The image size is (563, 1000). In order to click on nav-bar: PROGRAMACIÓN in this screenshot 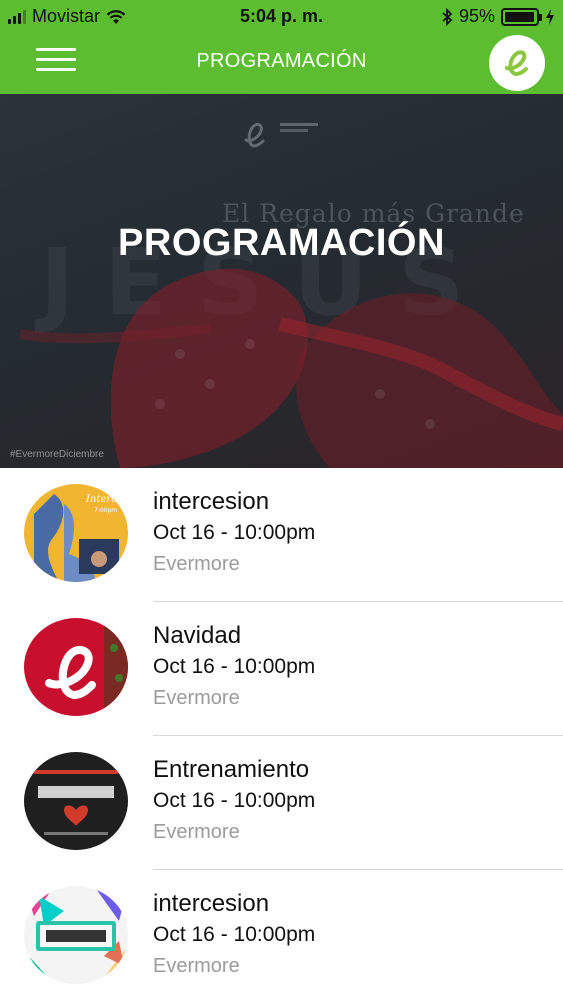, I will do `click(281, 63)`.